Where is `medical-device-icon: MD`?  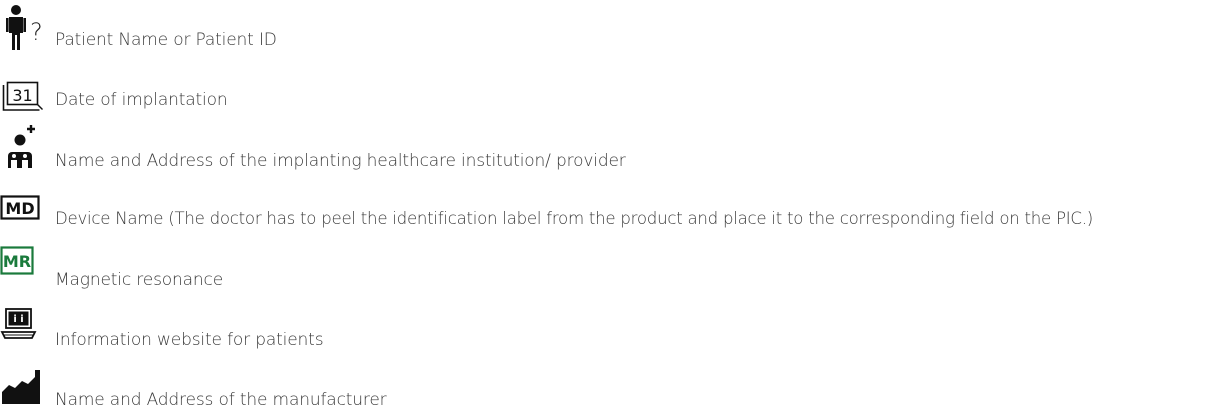
medical-device-icon: MD is located at coordinates (20, 207).